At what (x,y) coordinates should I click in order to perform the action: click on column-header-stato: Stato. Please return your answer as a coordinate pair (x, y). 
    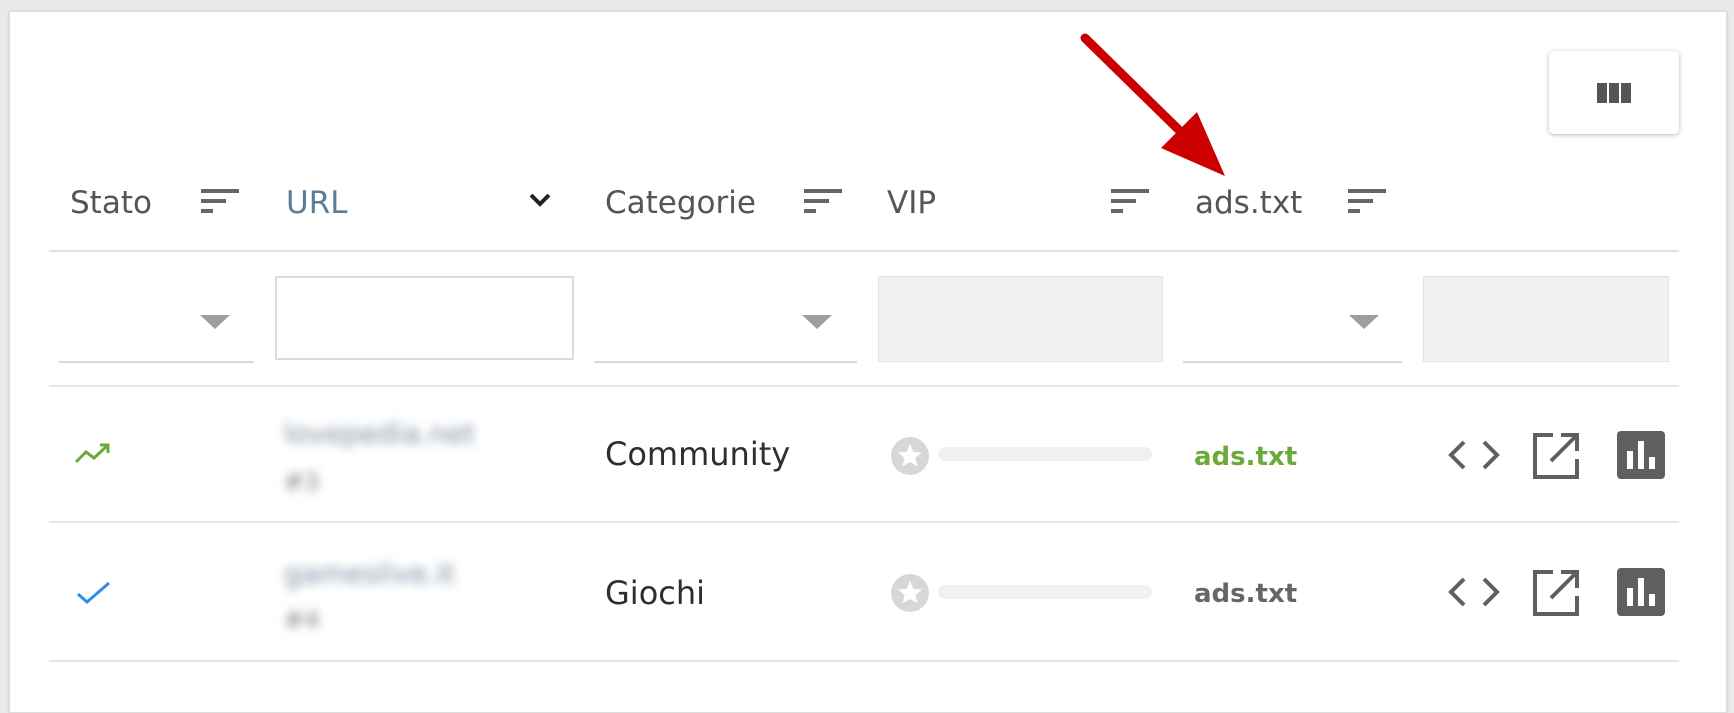
    Looking at the image, I should click on (111, 203).